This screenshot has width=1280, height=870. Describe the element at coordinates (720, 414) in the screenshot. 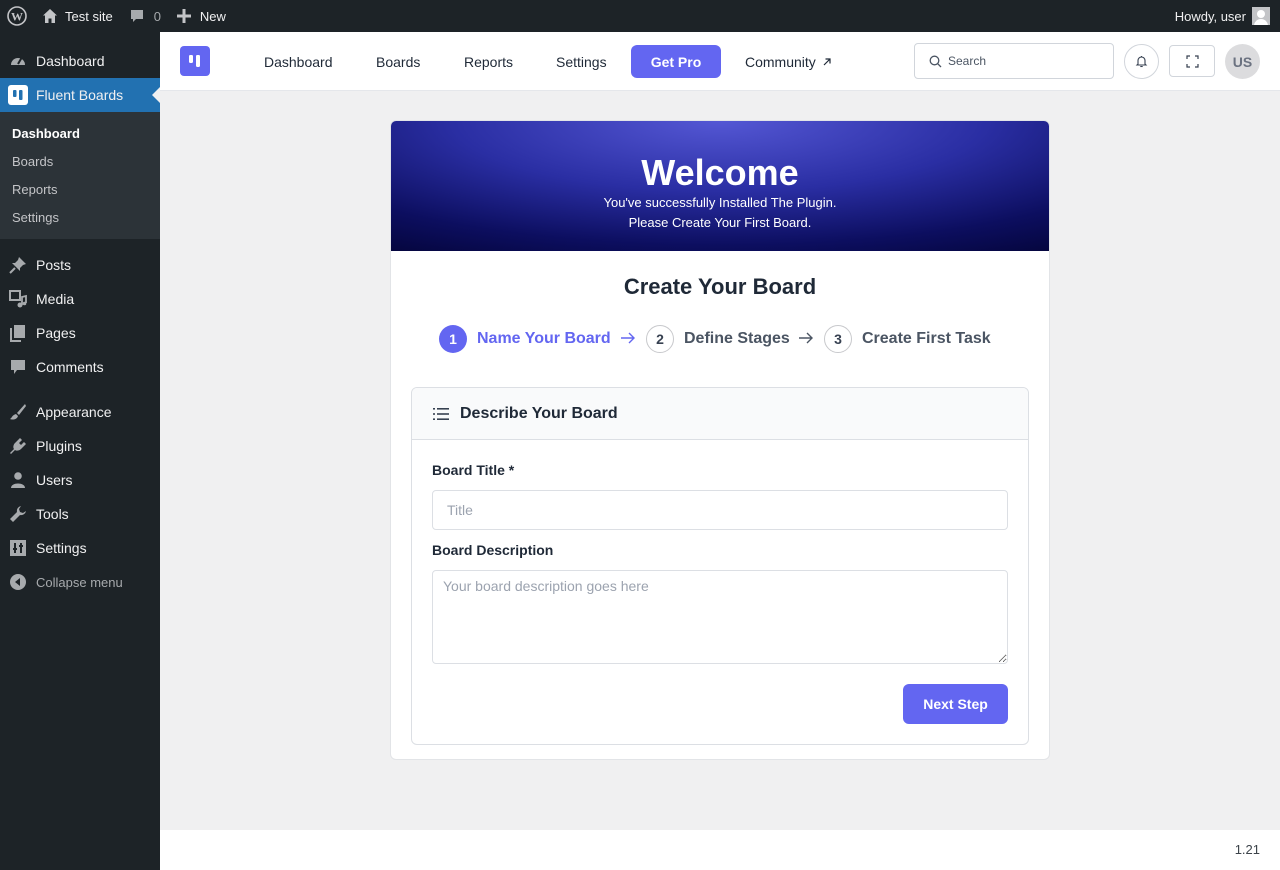

I see `describe-board-header: Describe Your Board` at that location.